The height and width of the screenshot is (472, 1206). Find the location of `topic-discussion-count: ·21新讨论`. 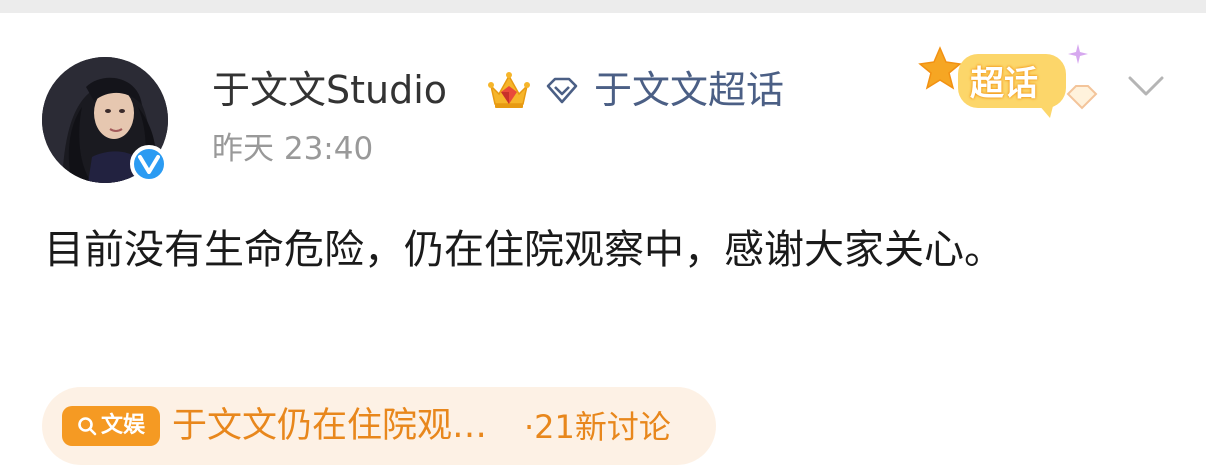

topic-discussion-count: ·21新讨论 is located at coordinates (597, 427).